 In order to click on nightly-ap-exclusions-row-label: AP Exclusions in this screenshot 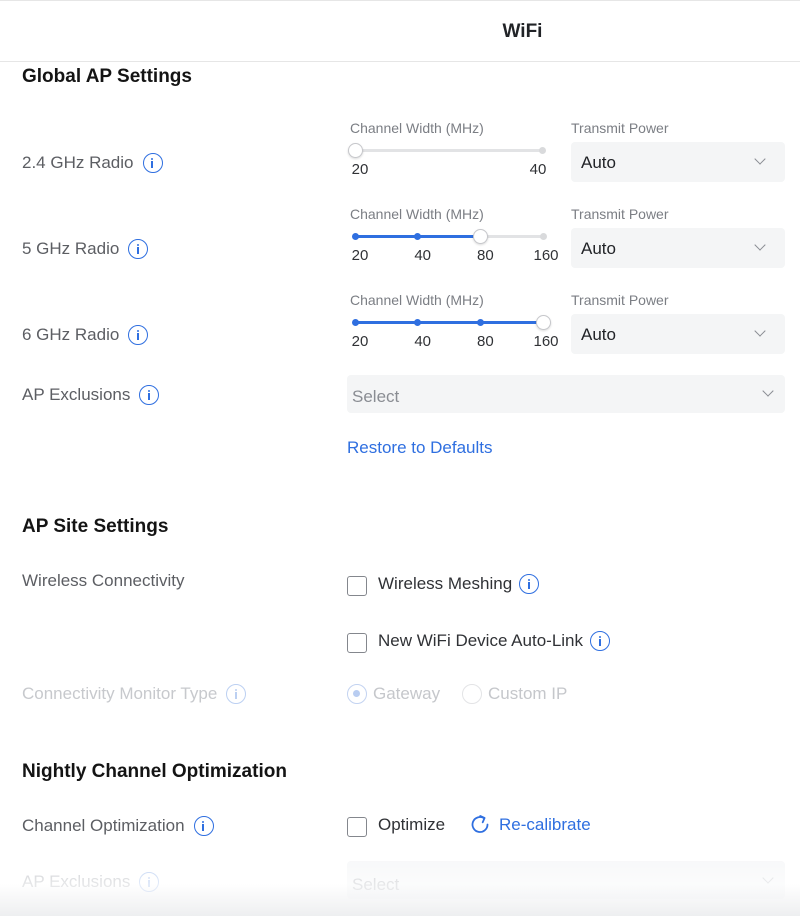, I will do `click(91, 882)`.